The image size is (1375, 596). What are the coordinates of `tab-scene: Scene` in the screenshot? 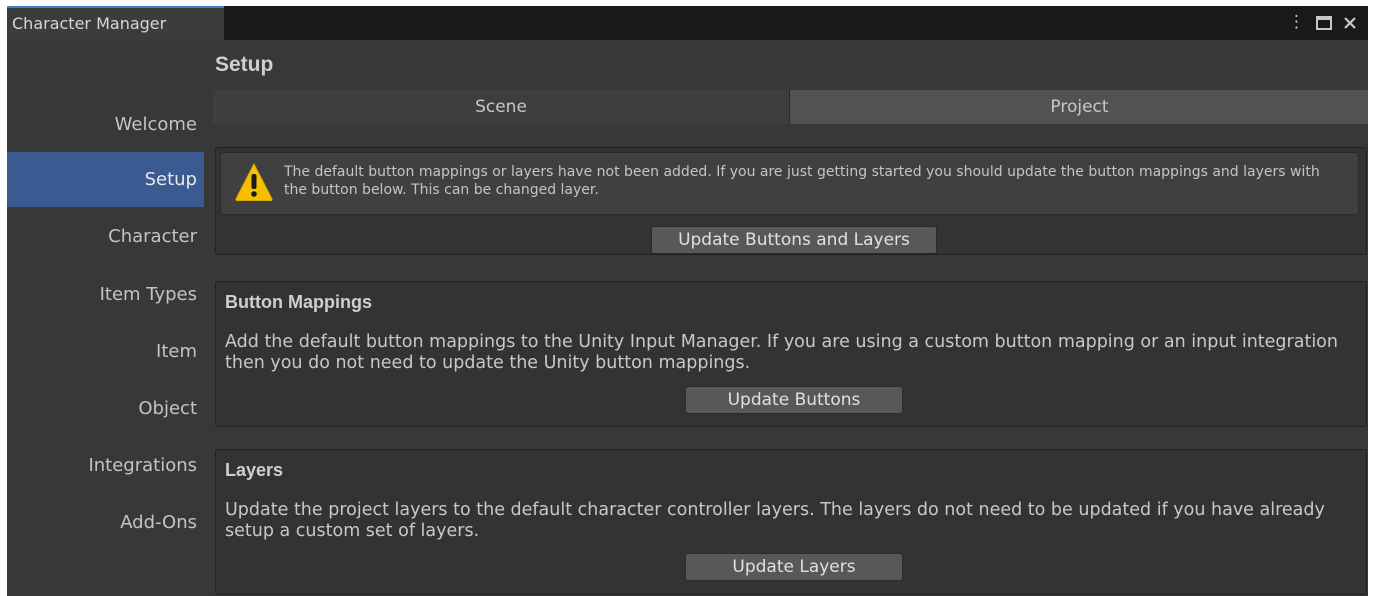 It's located at (501, 107).